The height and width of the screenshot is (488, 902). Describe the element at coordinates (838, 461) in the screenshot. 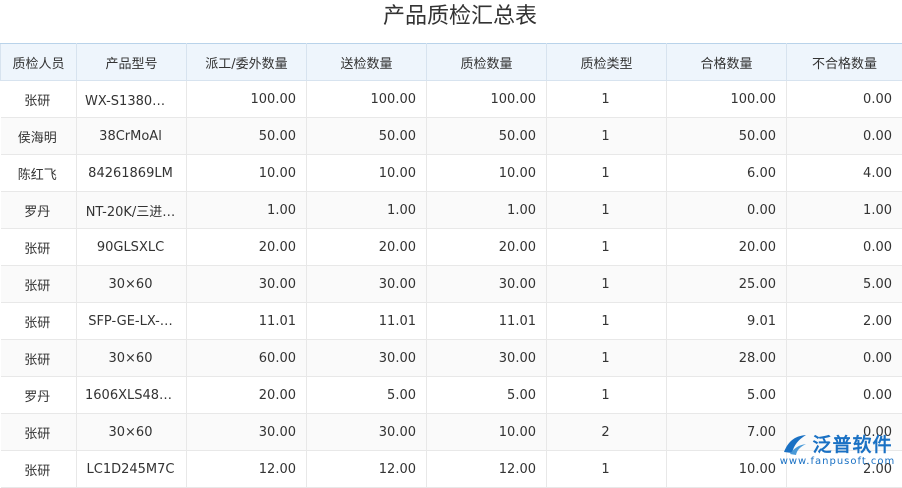

I see `watermark-url: www.fanpusoft.com` at that location.